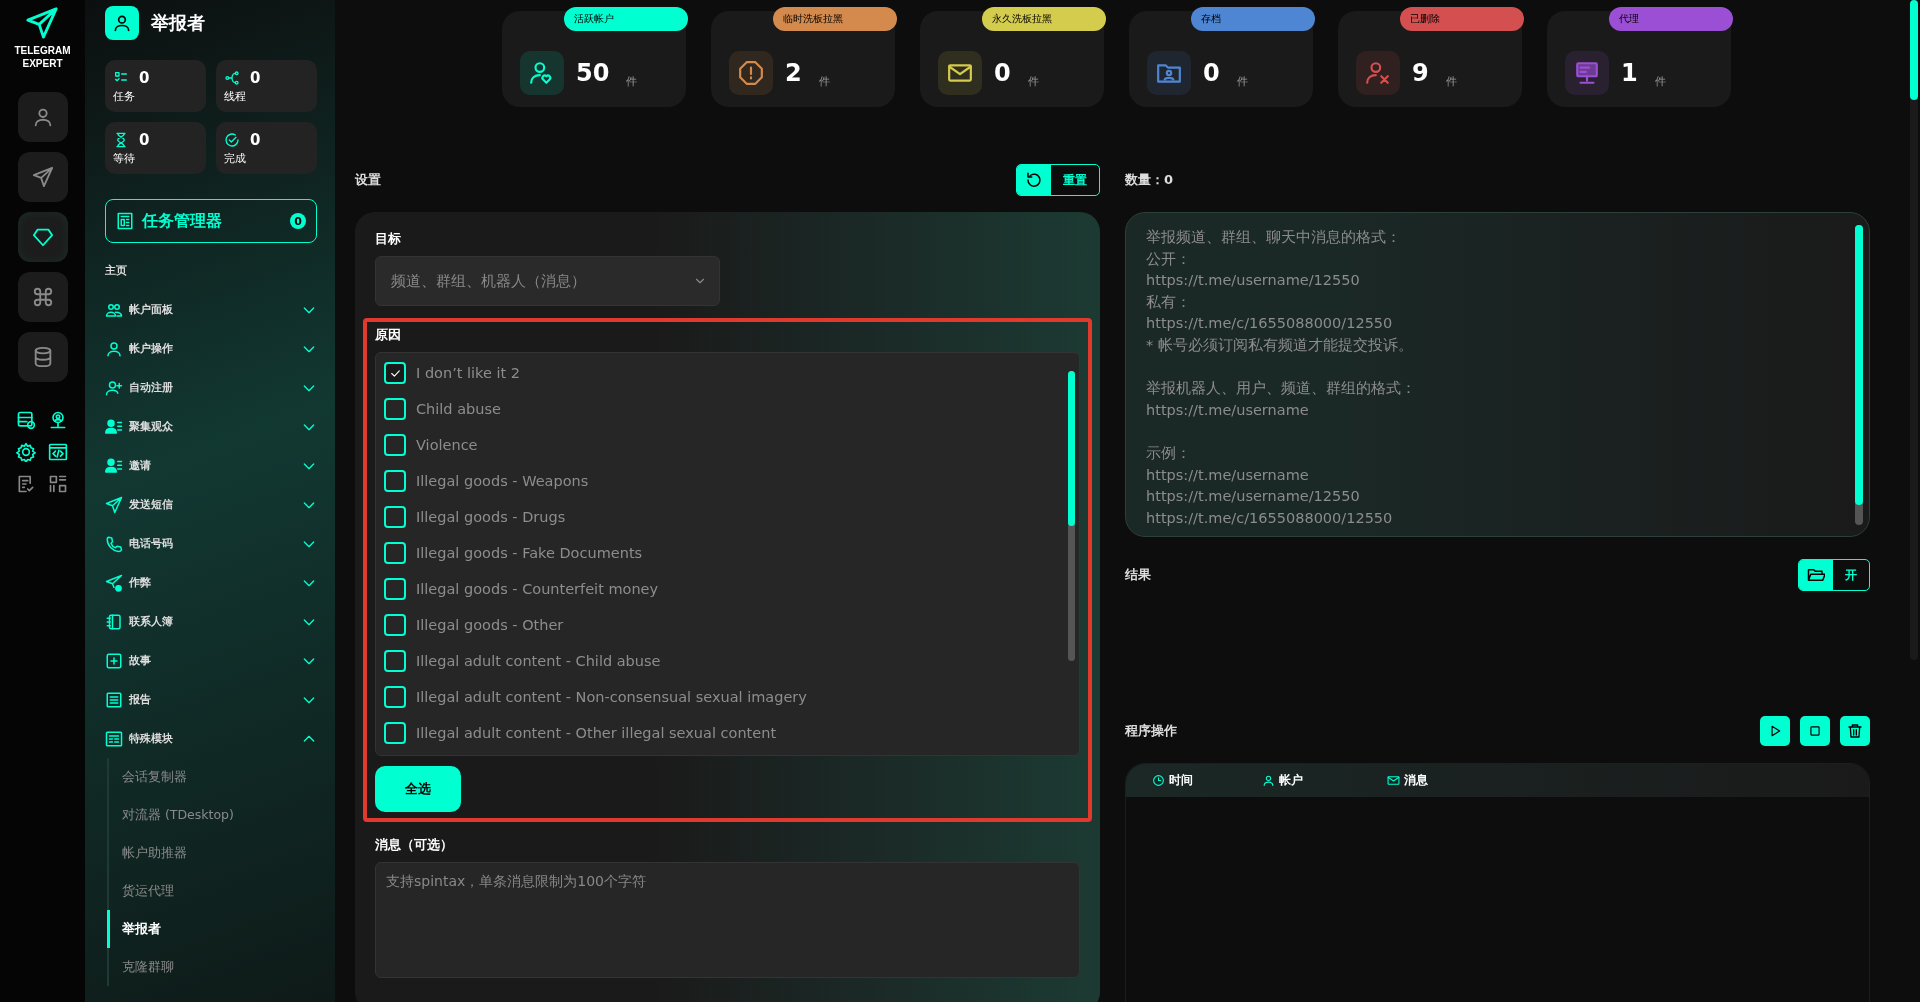 Image resolution: width=1920 pixels, height=1002 pixels. I want to click on submenu-item: 帐户助推器, so click(212, 853).